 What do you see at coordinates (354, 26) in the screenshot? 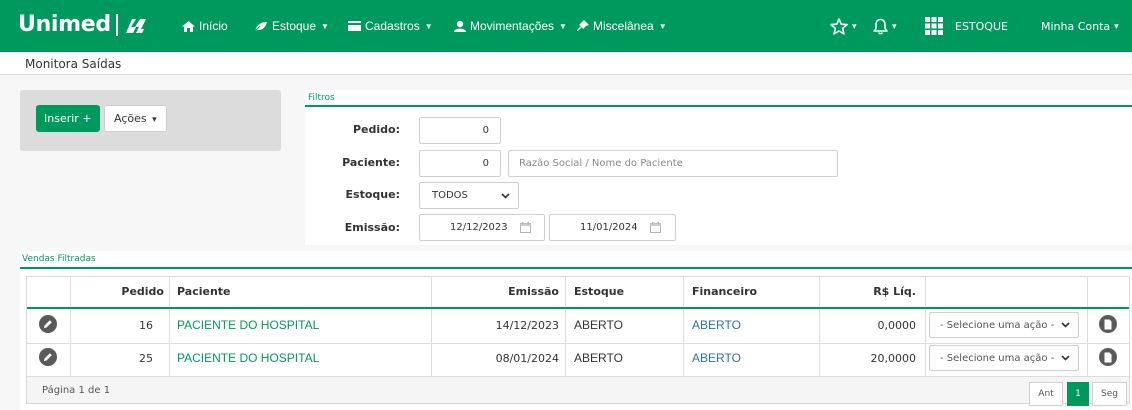
I see `card-icon` at bounding box center [354, 26].